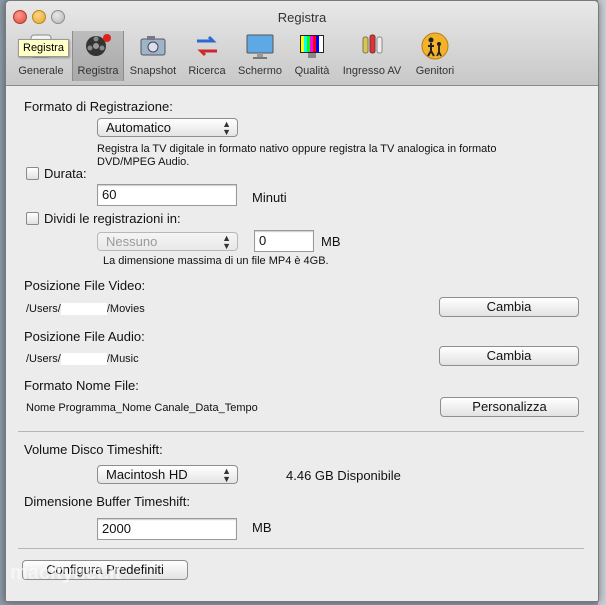  Describe the element at coordinates (207, 71) in the screenshot. I see `tab-label: Ricerca` at that location.